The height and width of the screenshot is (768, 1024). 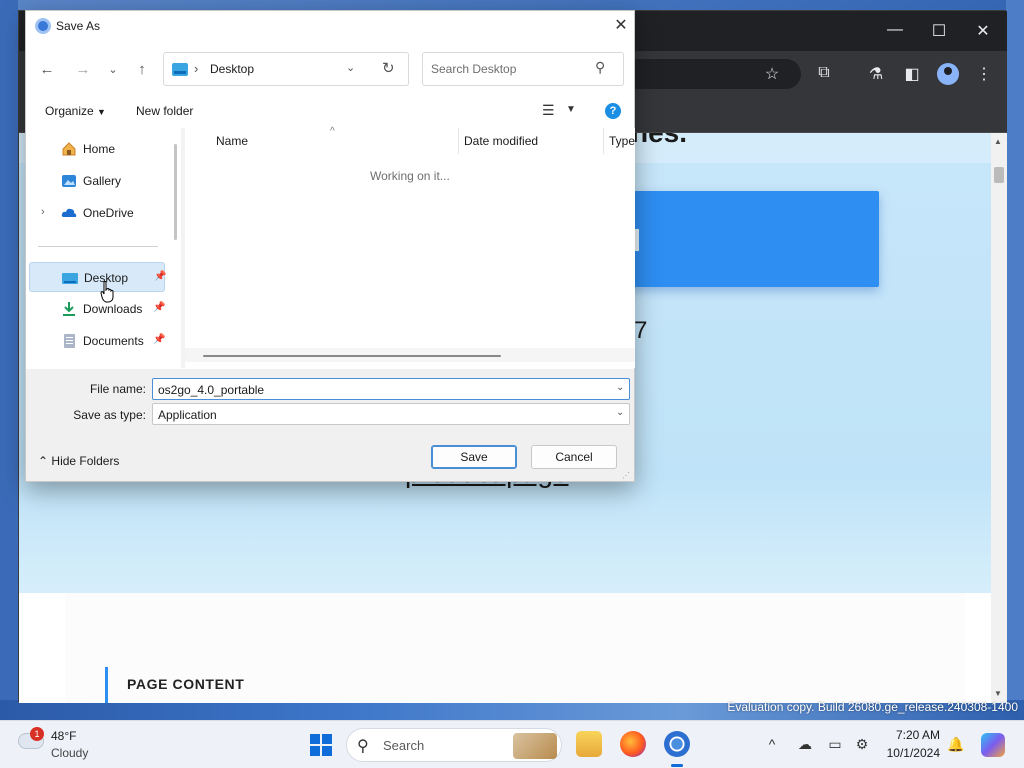 I want to click on forward-arrow-icon: →, so click(x=83, y=70).